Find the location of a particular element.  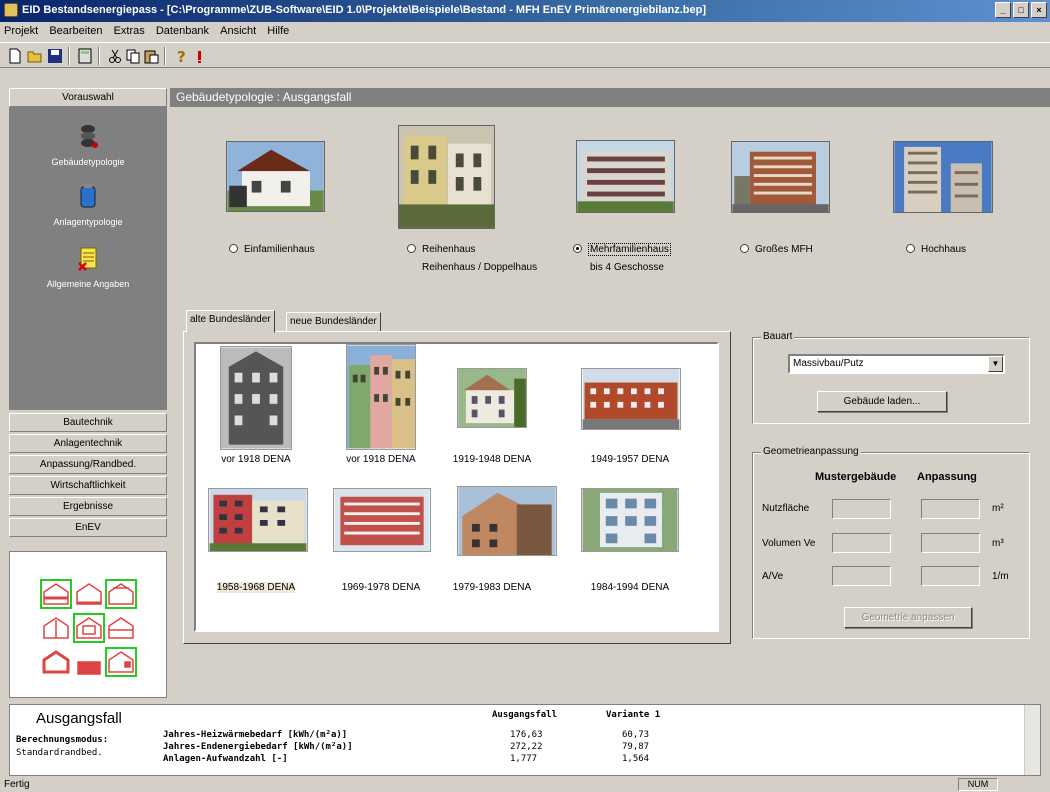

mode-value: Standardrandbed. is located at coordinates (59, 753).